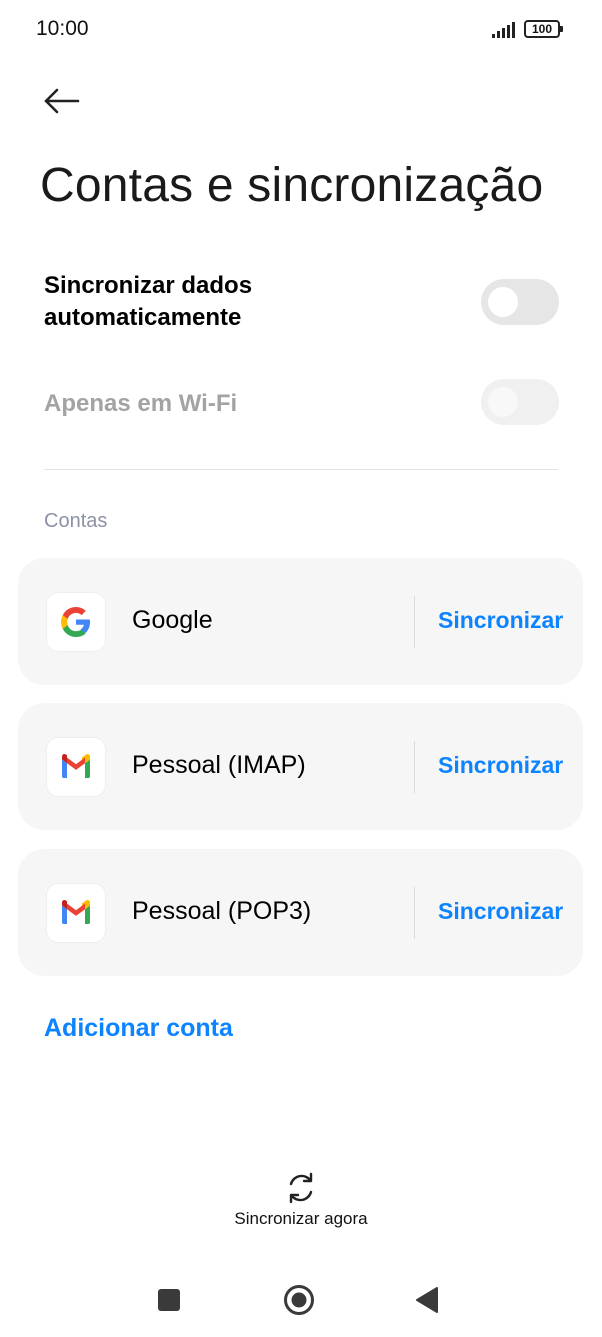 This screenshot has width=602, height=1337. I want to click on nav-back-button, so click(427, 1302).